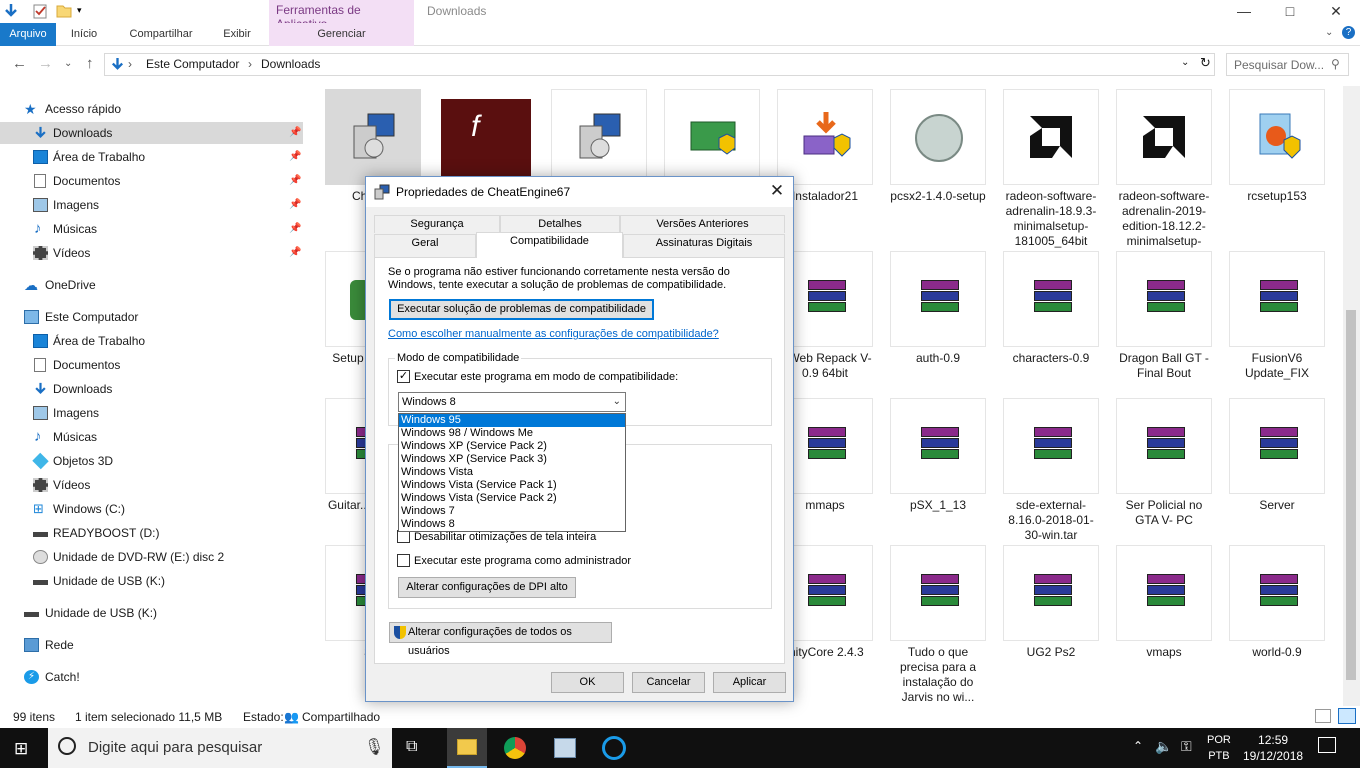 Image resolution: width=1360 pixels, height=768 pixels. I want to click on maximize-button: □, so click(1290, 11).